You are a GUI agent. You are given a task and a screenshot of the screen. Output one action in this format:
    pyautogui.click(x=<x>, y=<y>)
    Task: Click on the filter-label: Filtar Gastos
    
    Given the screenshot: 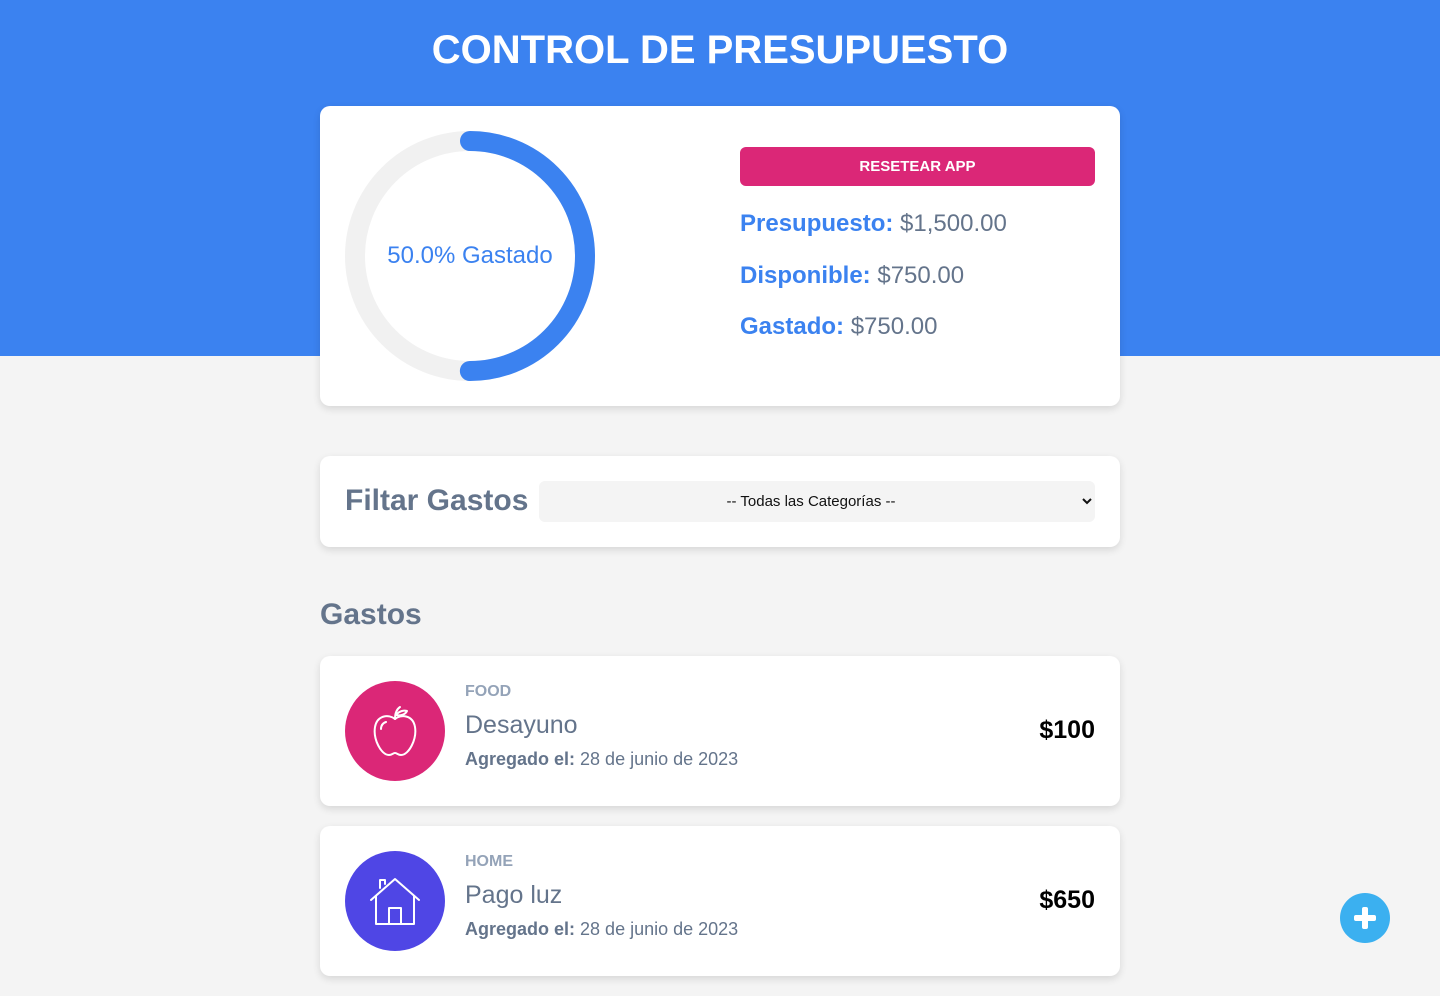 What is the action you would take?
    pyautogui.click(x=437, y=500)
    